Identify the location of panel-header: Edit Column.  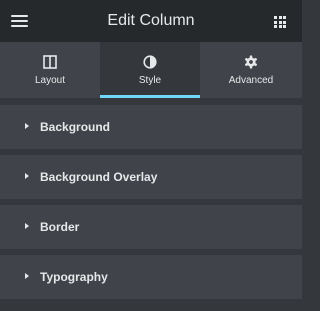
(151, 21).